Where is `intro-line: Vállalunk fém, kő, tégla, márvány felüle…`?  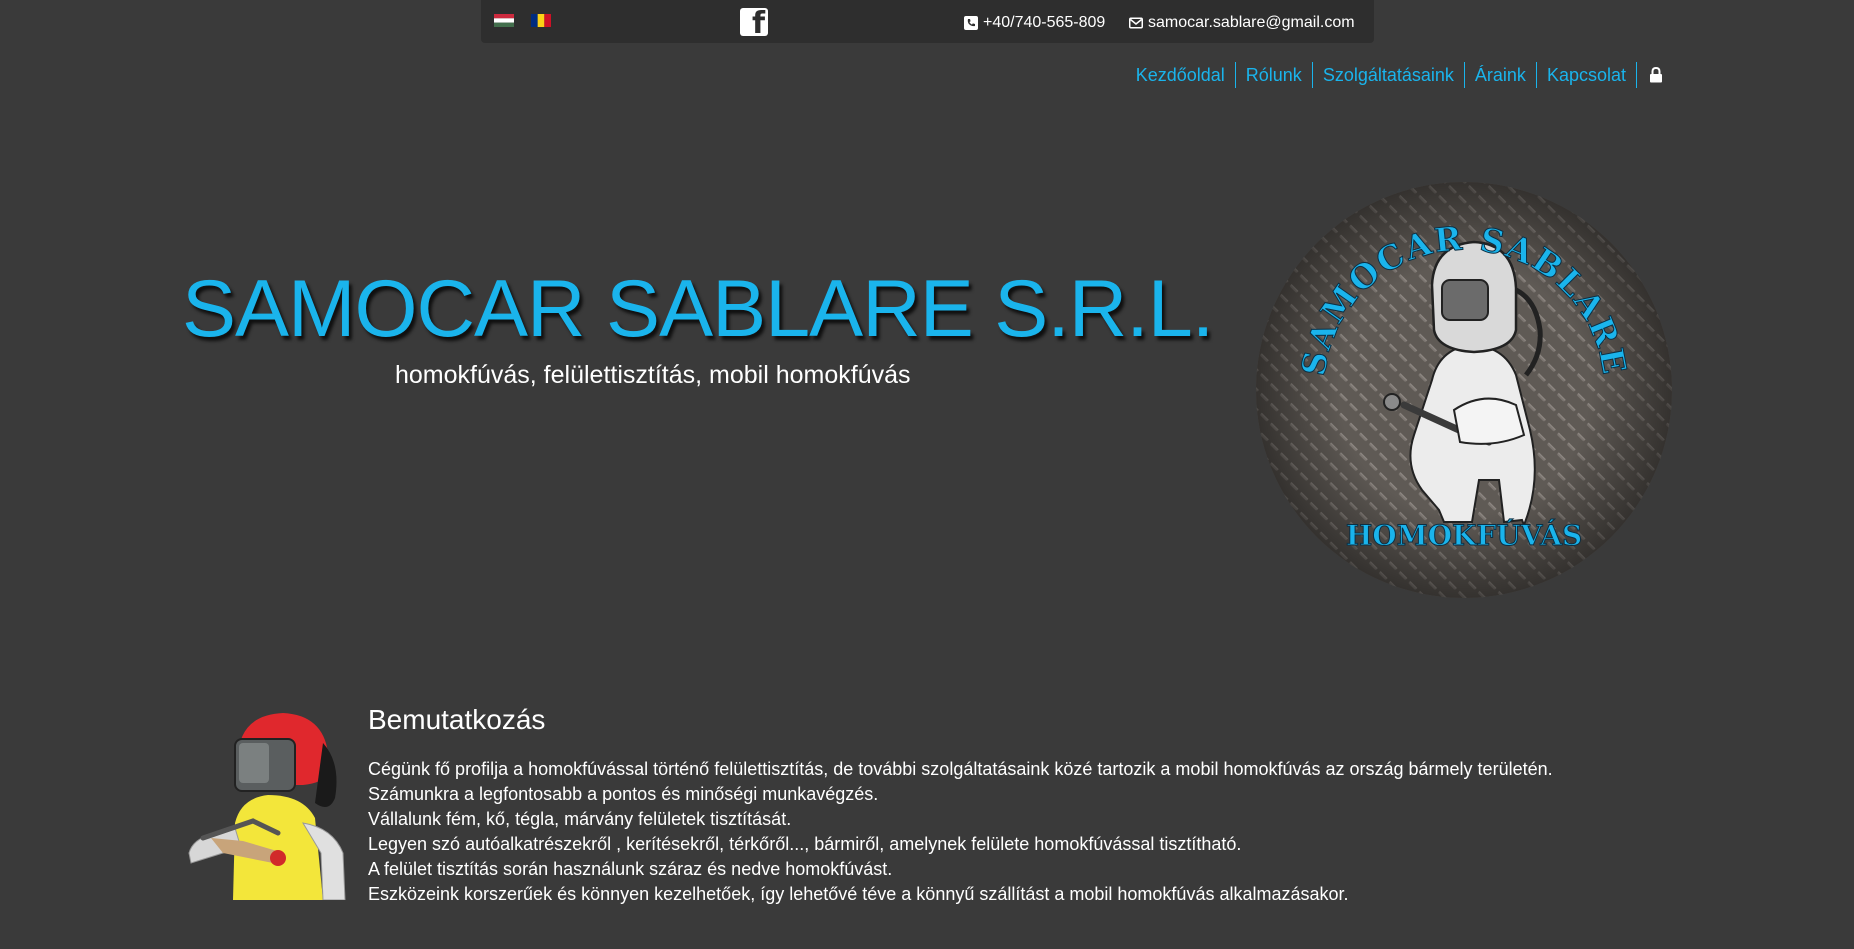
intro-line: Vállalunk fém, kő, tégla, márvány felüle… is located at coordinates (580, 819).